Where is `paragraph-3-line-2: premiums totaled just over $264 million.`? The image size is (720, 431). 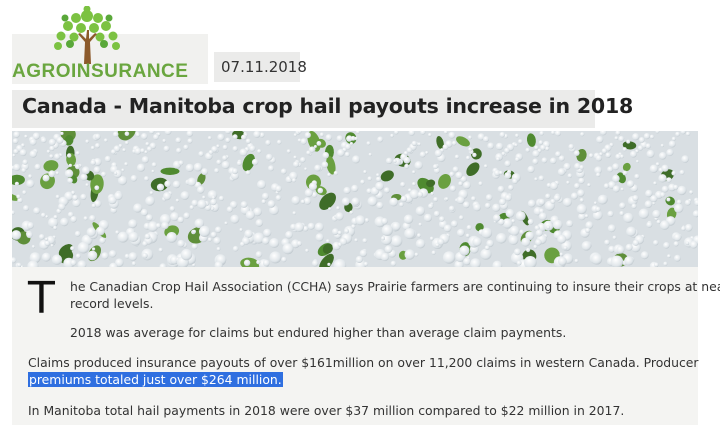 paragraph-3-line-2: premiums totaled just over $264 million. is located at coordinates (155, 379).